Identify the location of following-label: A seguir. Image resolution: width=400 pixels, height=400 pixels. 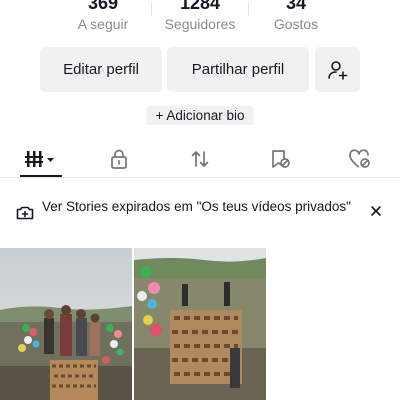
(103, 24).